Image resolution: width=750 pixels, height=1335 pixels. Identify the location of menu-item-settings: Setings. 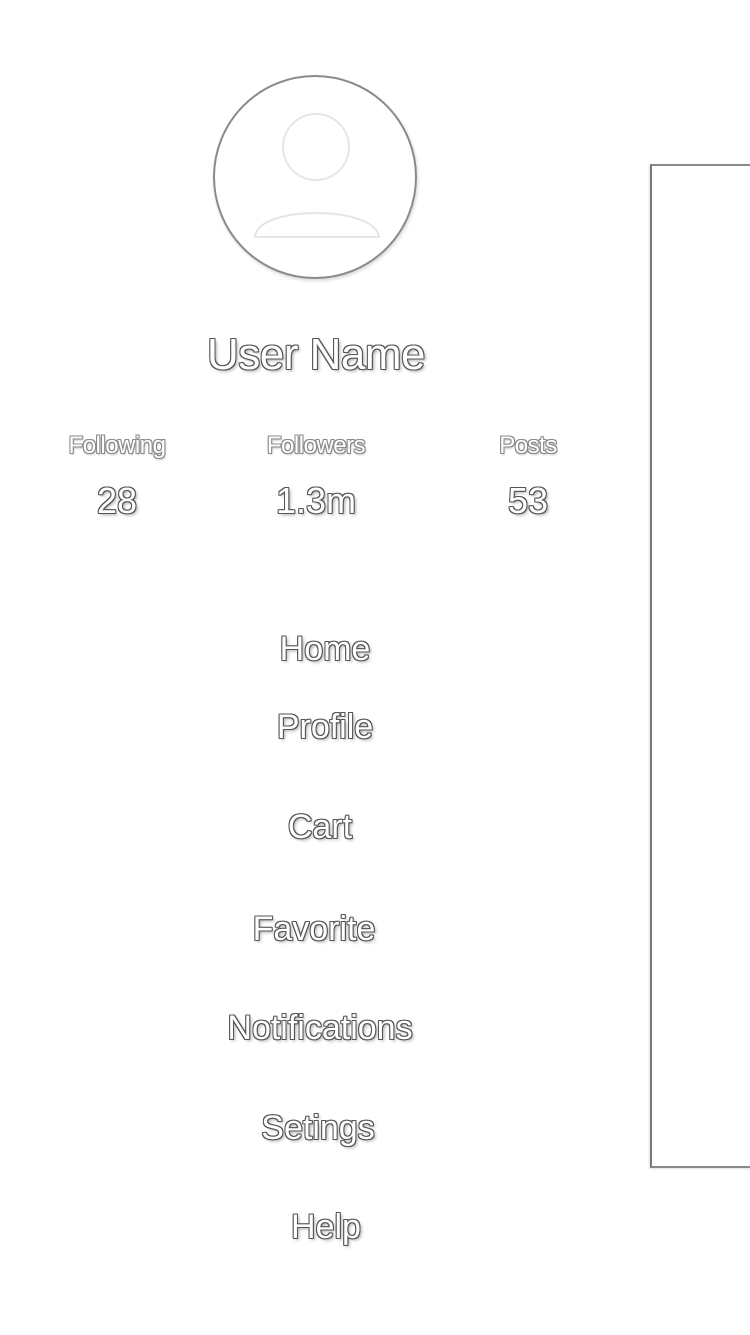
(319, 1128).